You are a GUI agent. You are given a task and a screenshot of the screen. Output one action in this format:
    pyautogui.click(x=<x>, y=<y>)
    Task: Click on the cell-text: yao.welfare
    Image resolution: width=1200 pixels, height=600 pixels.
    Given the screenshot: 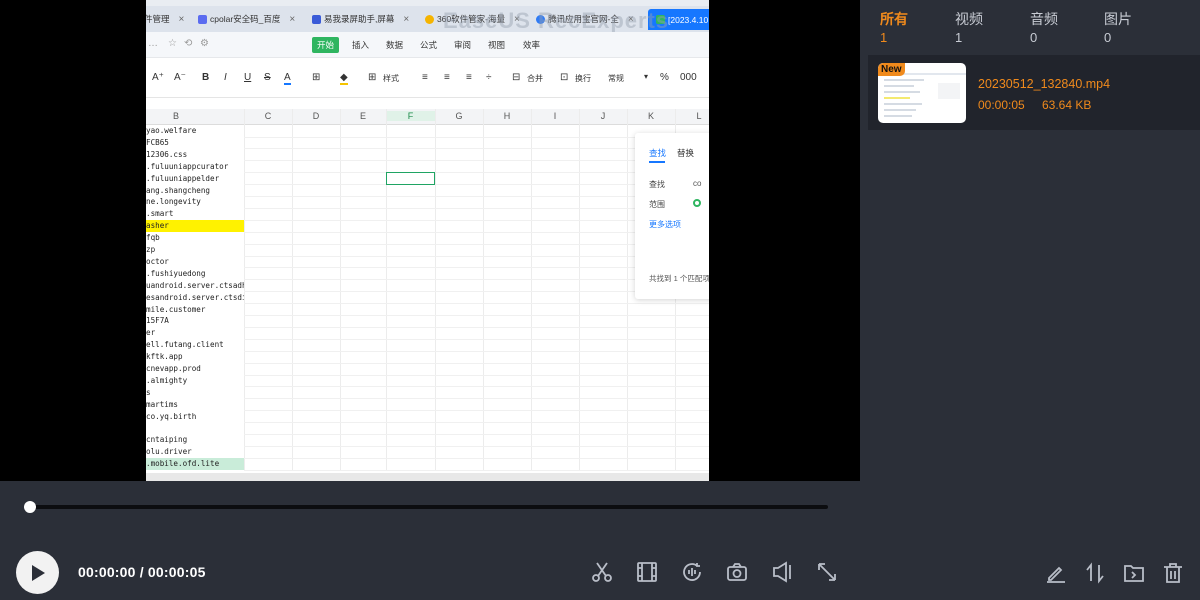 What is the action you would take?
    pyautogui.click(x=171, y=130)
    